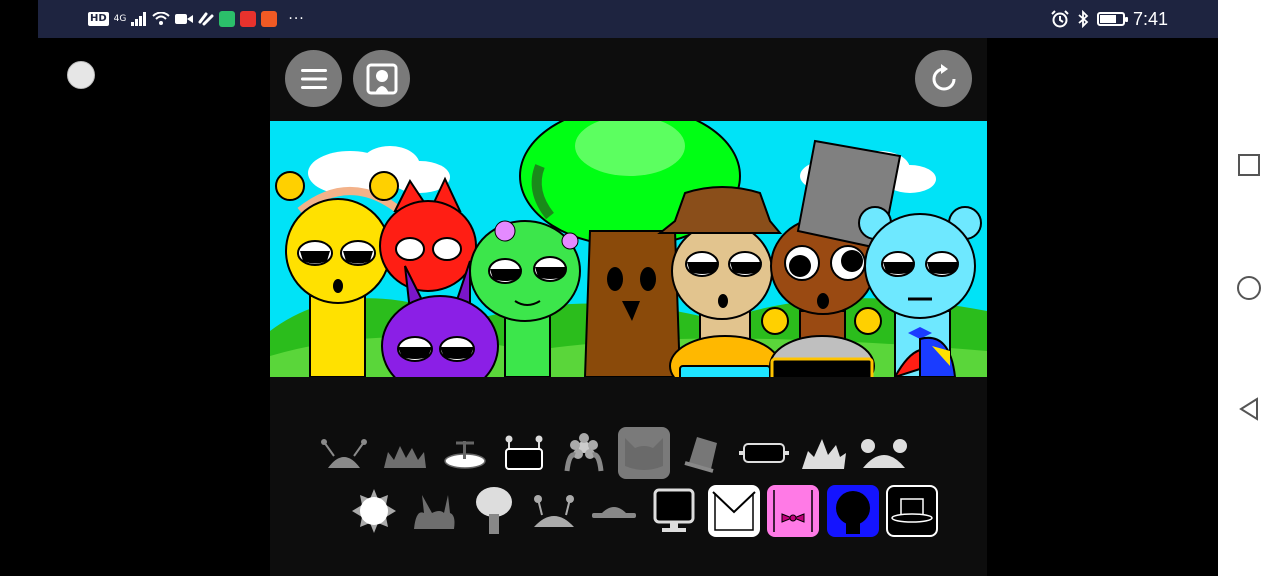 This screenshot has height=576, width=1280. I want to click on status-right: 7:41, so click(1109, 19).